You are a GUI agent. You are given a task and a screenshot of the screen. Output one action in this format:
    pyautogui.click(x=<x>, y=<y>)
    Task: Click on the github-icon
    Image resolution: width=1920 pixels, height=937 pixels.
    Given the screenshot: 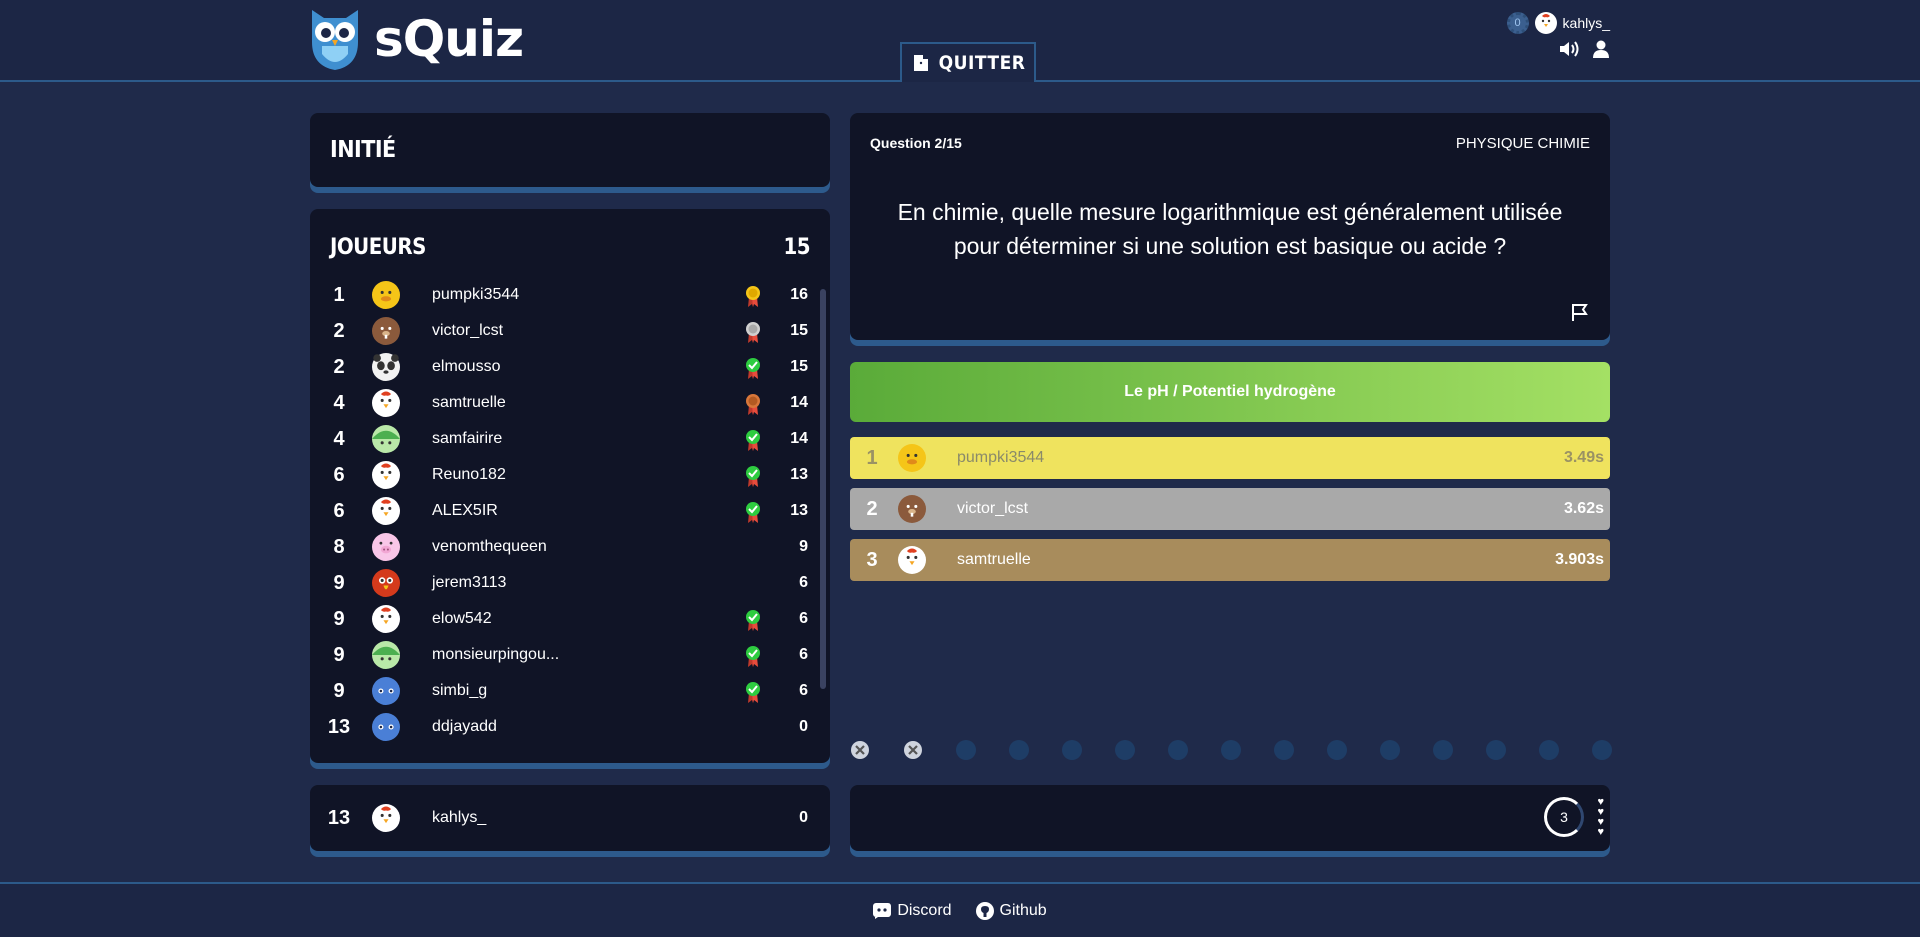 What is the action you would take?
    pyautogui.click(x=984, y=910)
    